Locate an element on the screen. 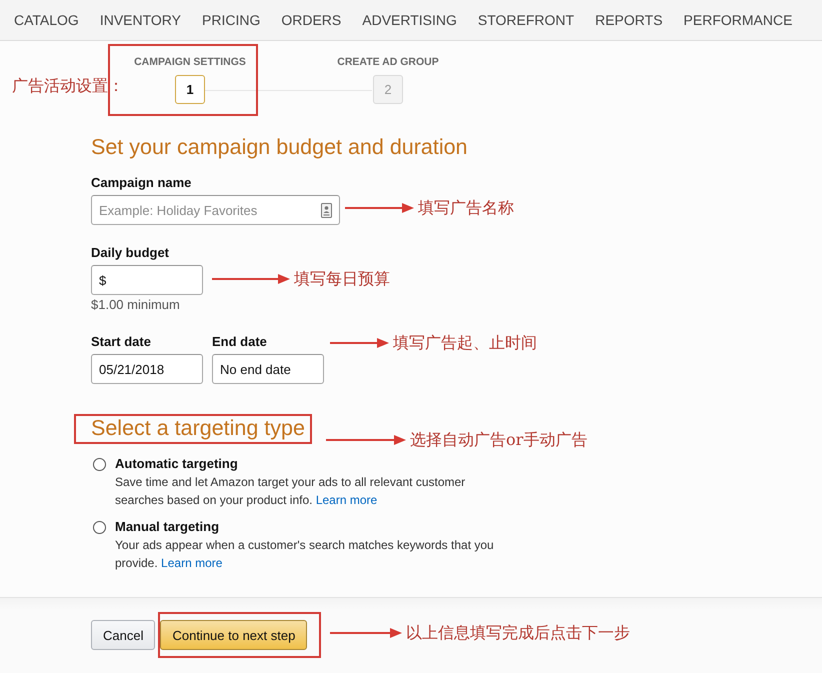  field-hint: $1.00 minimum is located at coordinates (135, 305).